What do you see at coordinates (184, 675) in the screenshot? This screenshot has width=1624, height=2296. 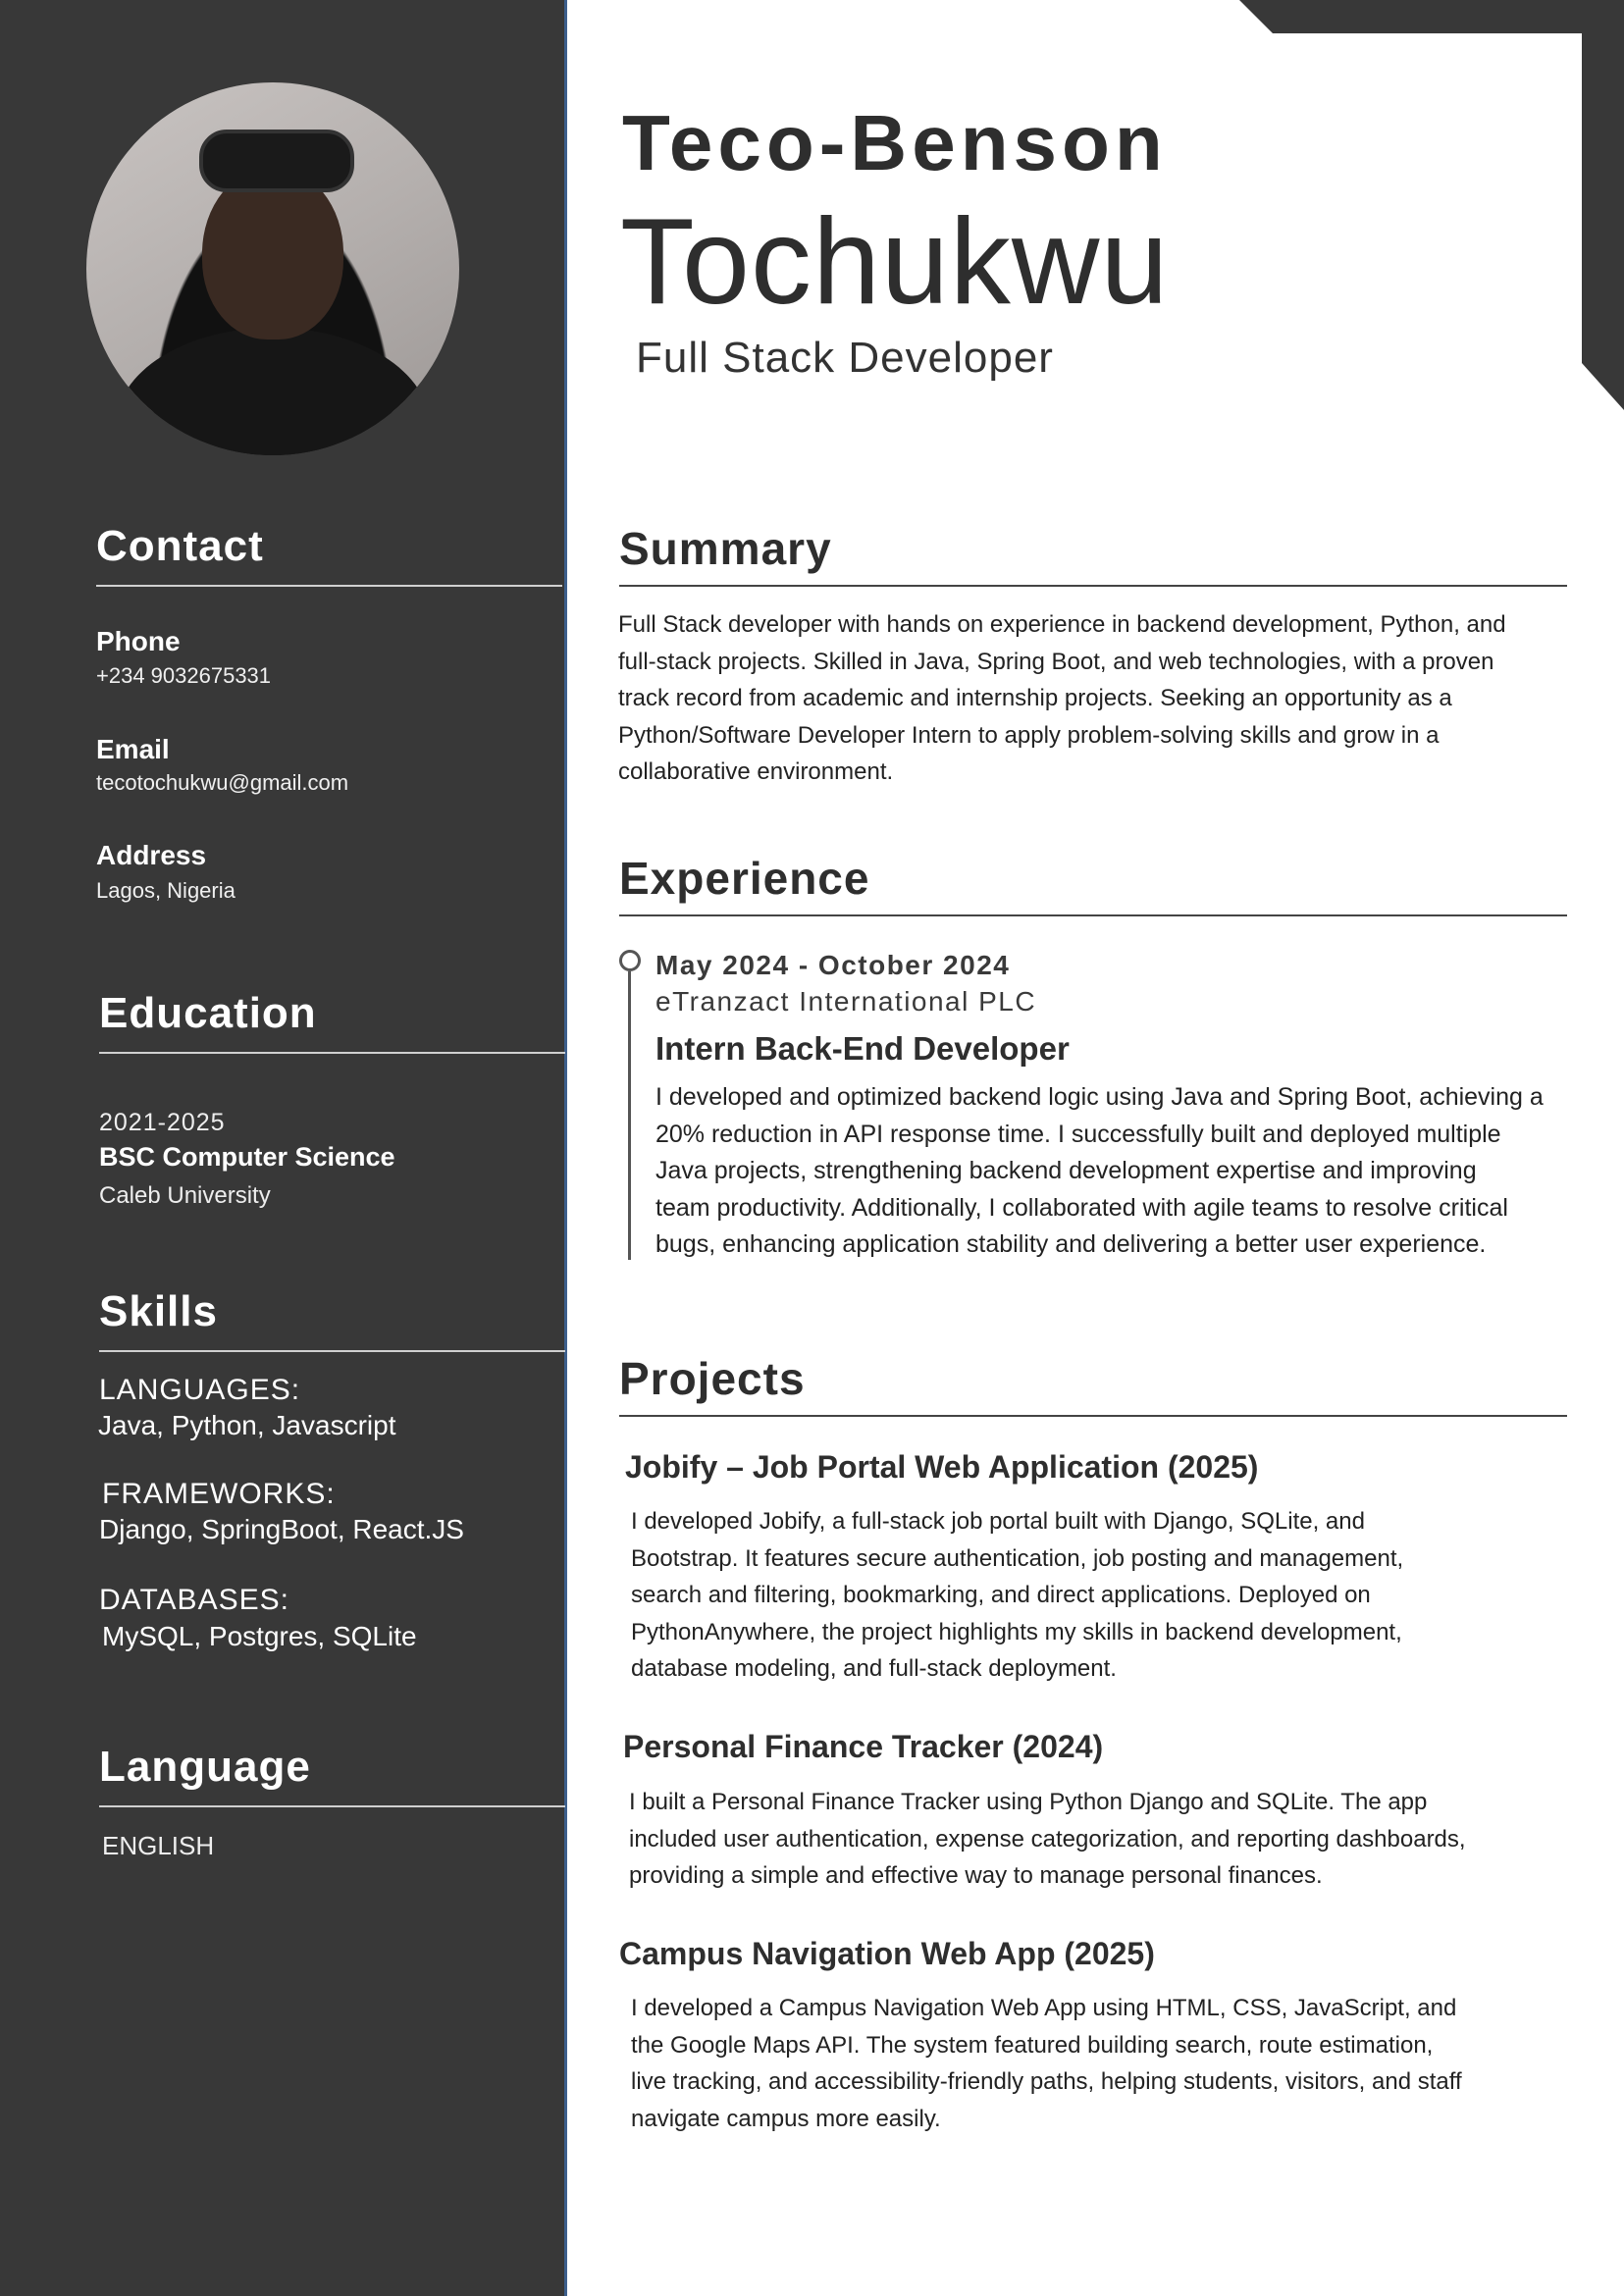 I see `phone-value: +234 9032675331` at bounding box center [184, 675].